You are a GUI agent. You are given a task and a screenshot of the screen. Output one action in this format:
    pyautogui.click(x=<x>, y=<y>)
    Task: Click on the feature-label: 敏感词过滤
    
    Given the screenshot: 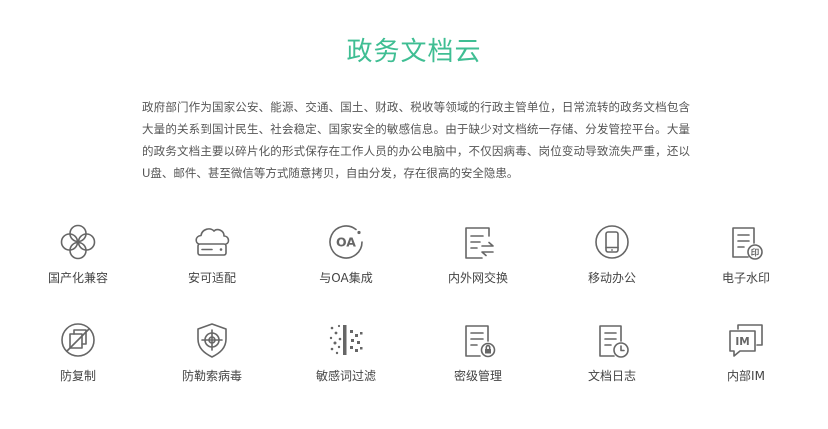 What is the action you would take?
    pyautogui.click(x=345, y=376)
    